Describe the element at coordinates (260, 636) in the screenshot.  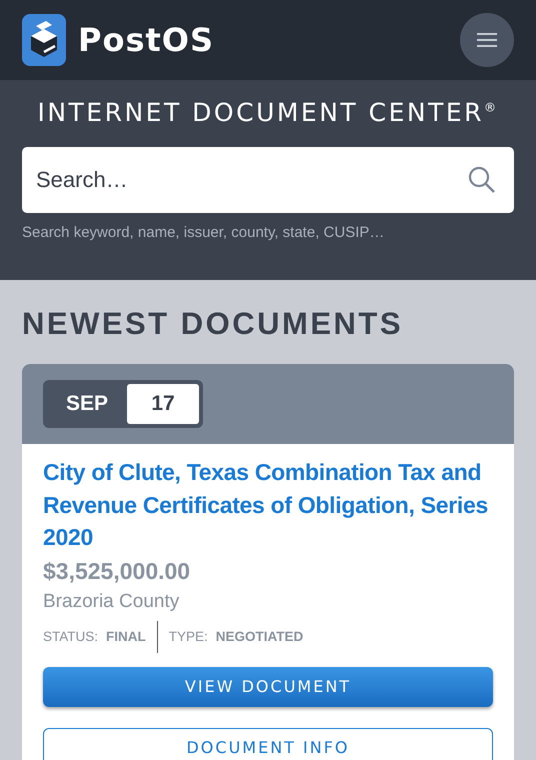
I see `type-value: NEGOTIATED` at that location.